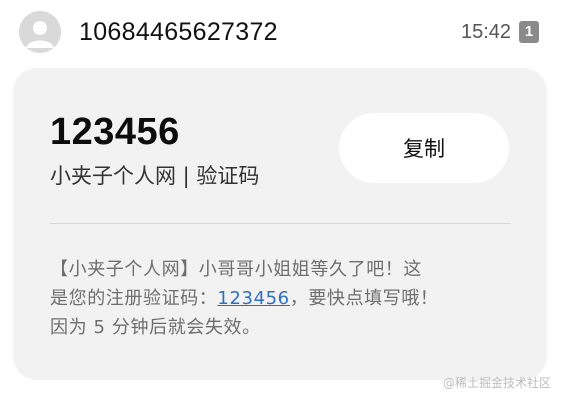  I want to click on code-source-label: 小夹子个人网 | 验证码, so click(155, 176).